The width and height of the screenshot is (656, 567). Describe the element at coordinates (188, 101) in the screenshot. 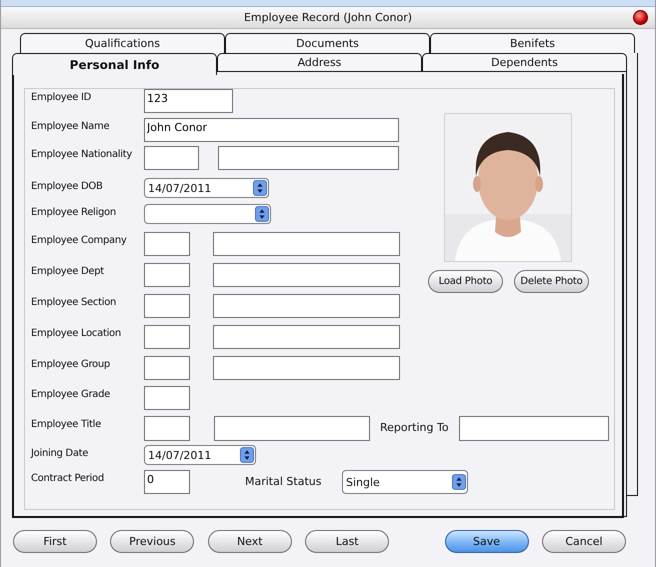

I see `input-field: 123` at that location.